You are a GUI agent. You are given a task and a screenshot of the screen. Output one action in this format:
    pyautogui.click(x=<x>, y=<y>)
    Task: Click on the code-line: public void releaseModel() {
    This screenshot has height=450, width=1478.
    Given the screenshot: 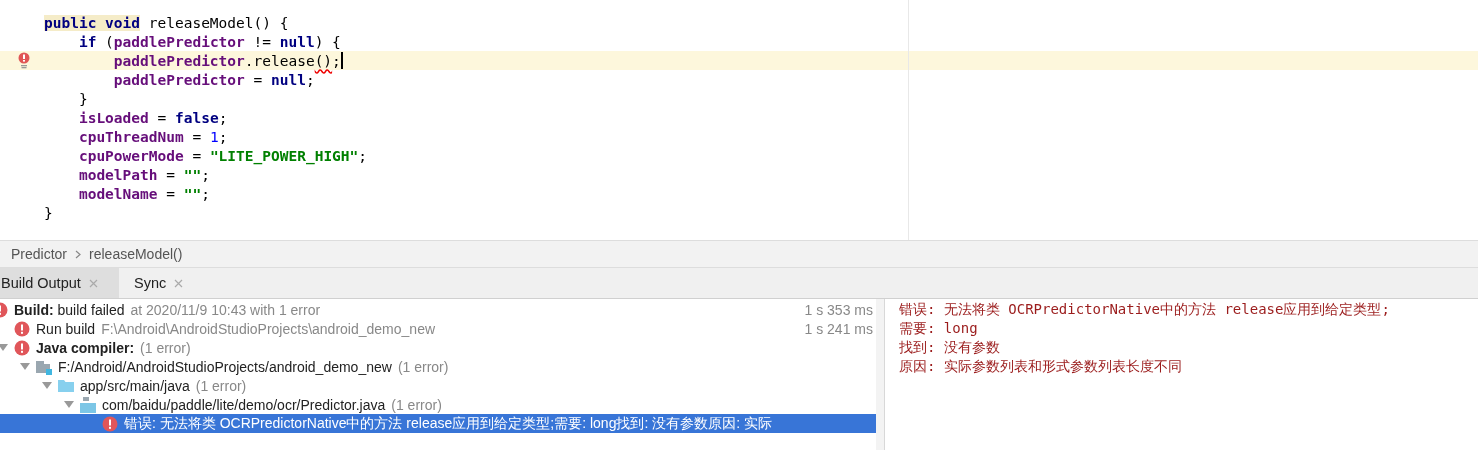 What is the action you would take?
    pyautogui.click(x=166, y=22)
    